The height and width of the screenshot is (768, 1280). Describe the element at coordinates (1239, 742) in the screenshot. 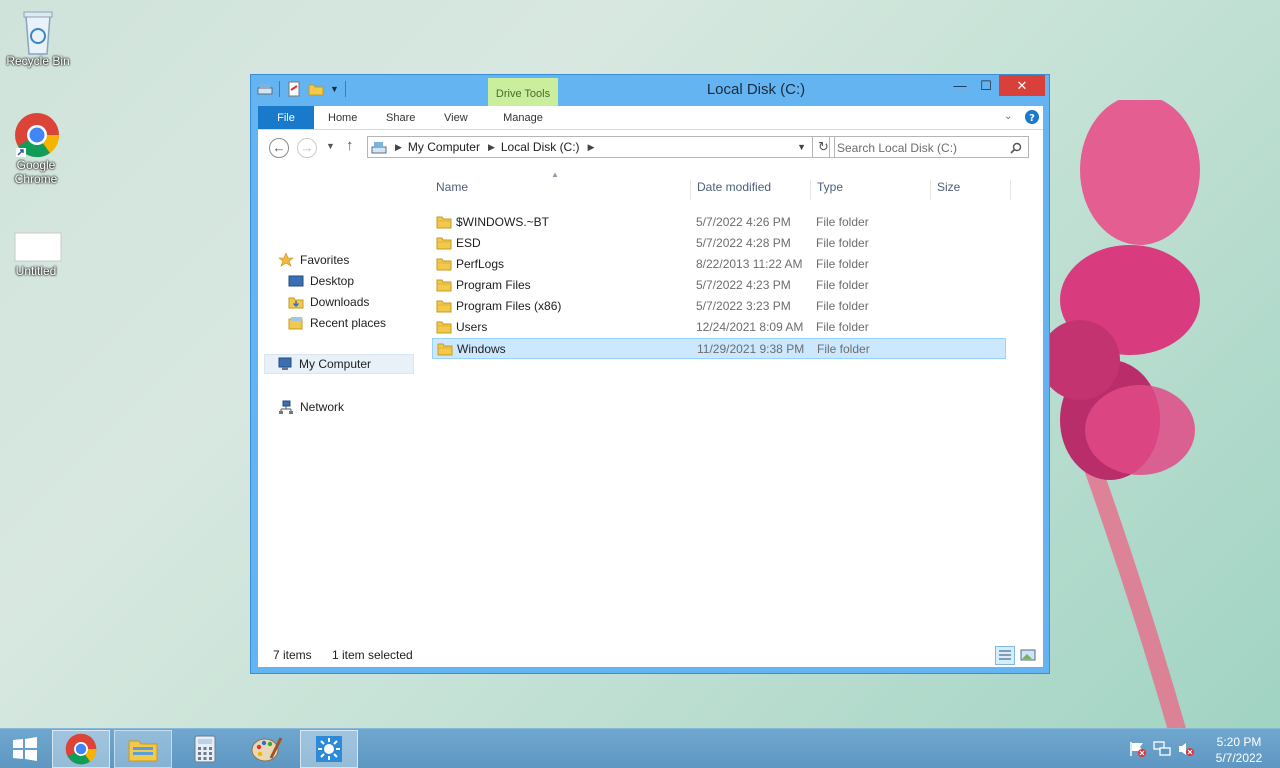

I see `clock-time: 5:20 PM` at that location.